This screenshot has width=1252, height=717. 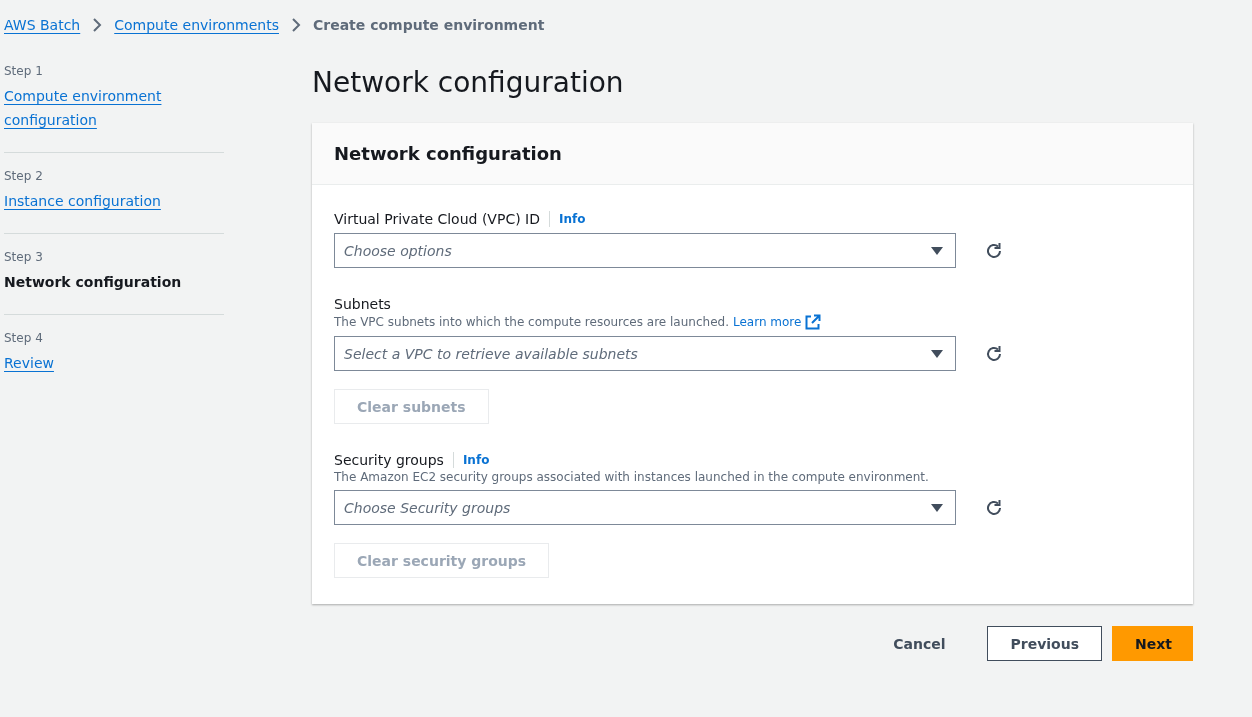 What do you see at coordinates (919, 643) in the screenshot?
I see `cancel-button: Cancel` at bounding box center [919, 643].